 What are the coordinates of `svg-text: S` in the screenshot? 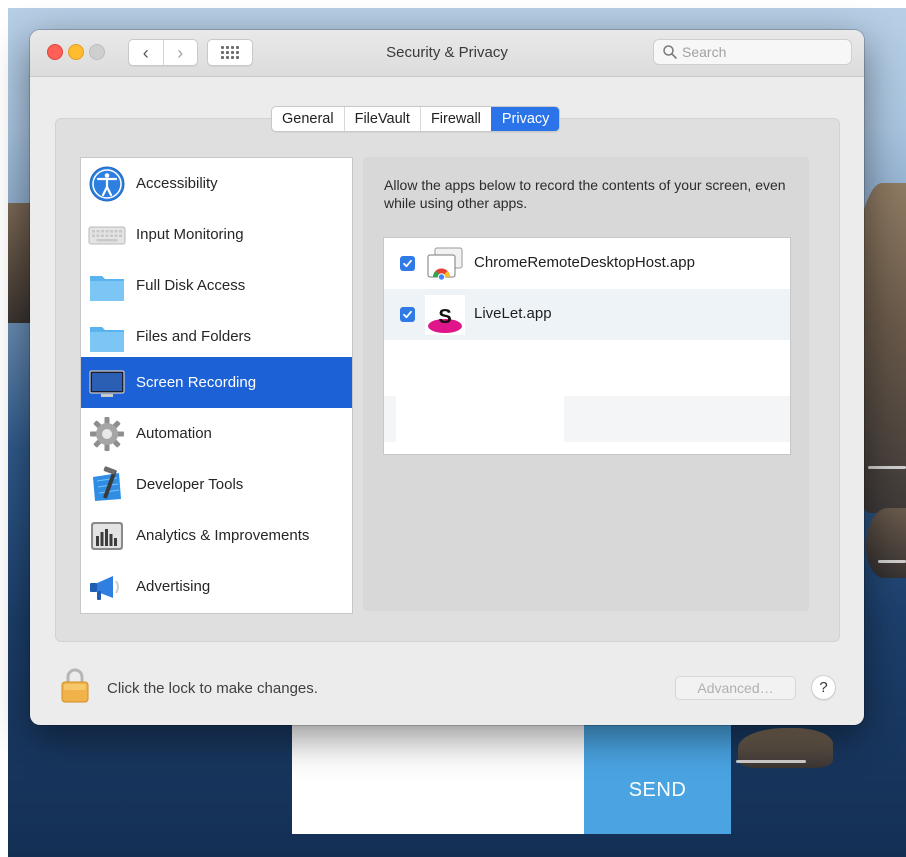 It's located at (444, 317).